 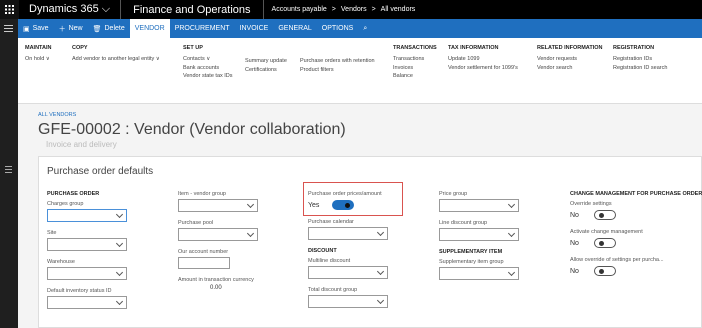 I want to click on transactions-link: Transactions, so click(x=415, y=59).